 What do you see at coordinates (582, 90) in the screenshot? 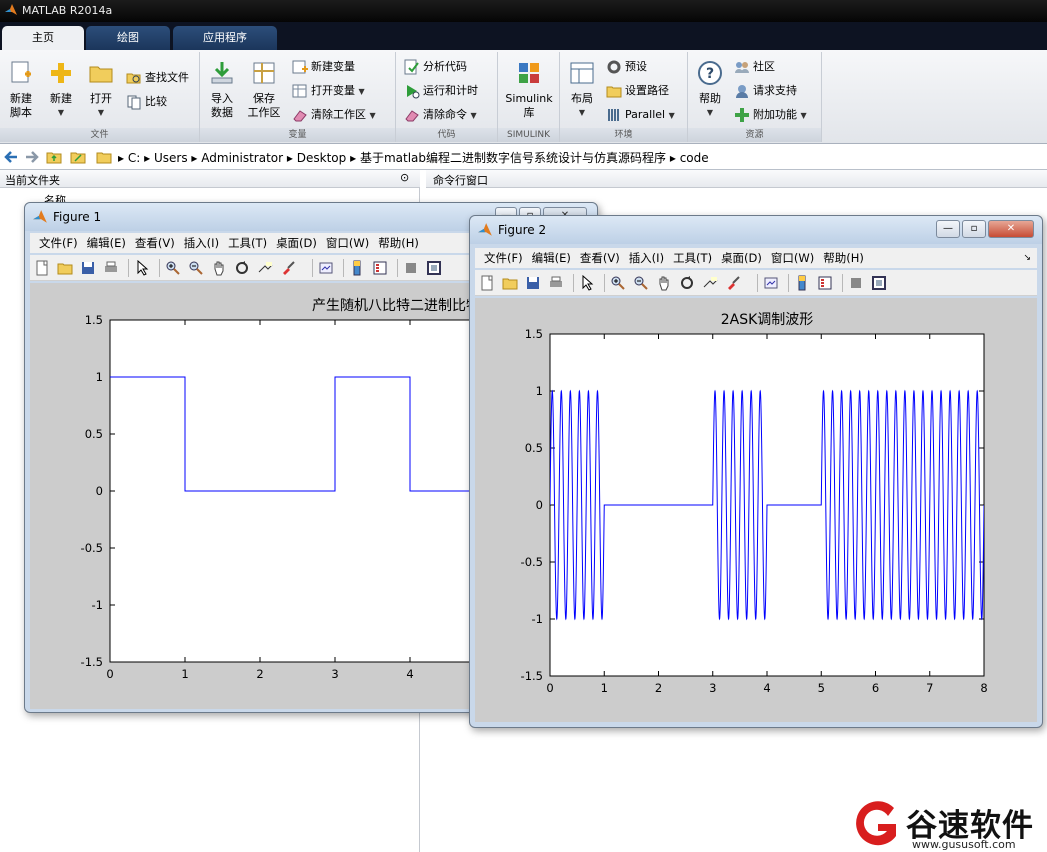
I see `layout-button: 布局 ▼` at bounding box center [582, 90].